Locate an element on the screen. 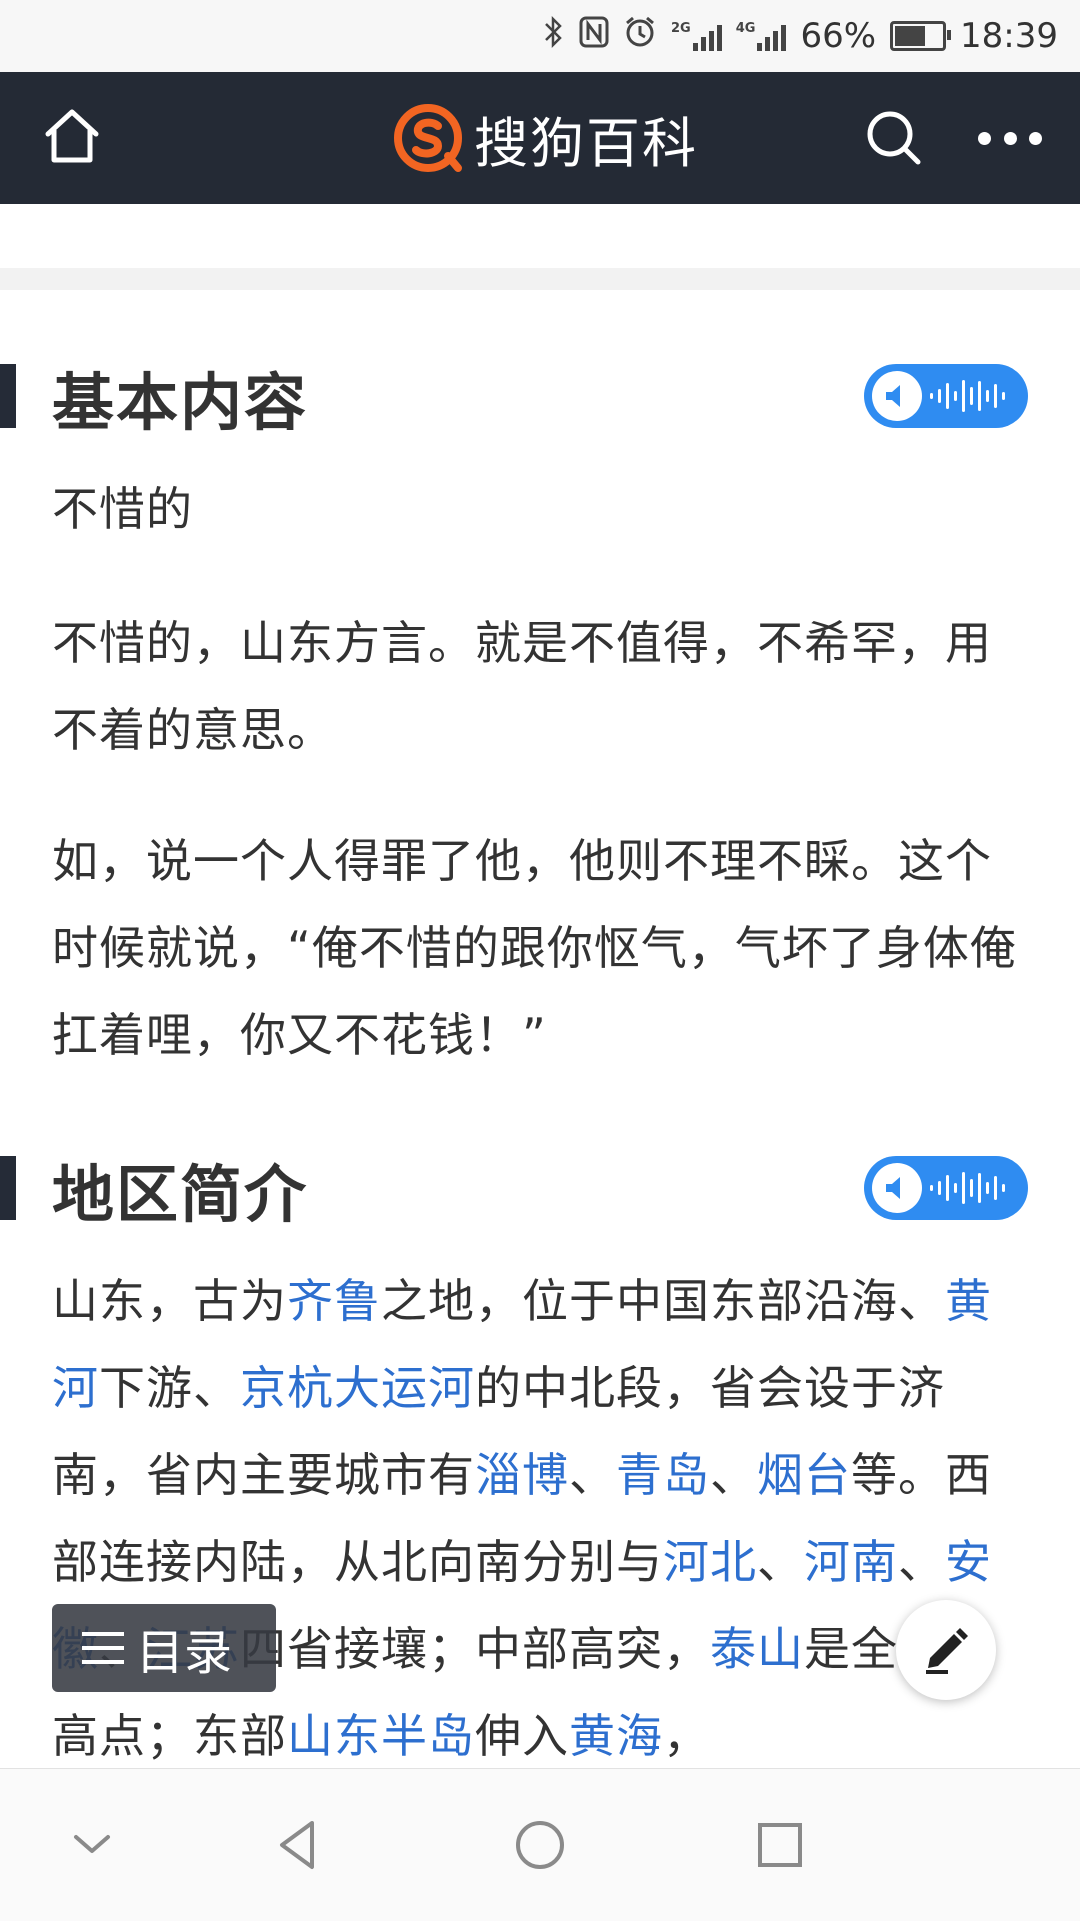 The width and height of the screenshot is (1080, 1921). text: 之地，位于中国东部沿海、 is located at coordinates (663, 1301).